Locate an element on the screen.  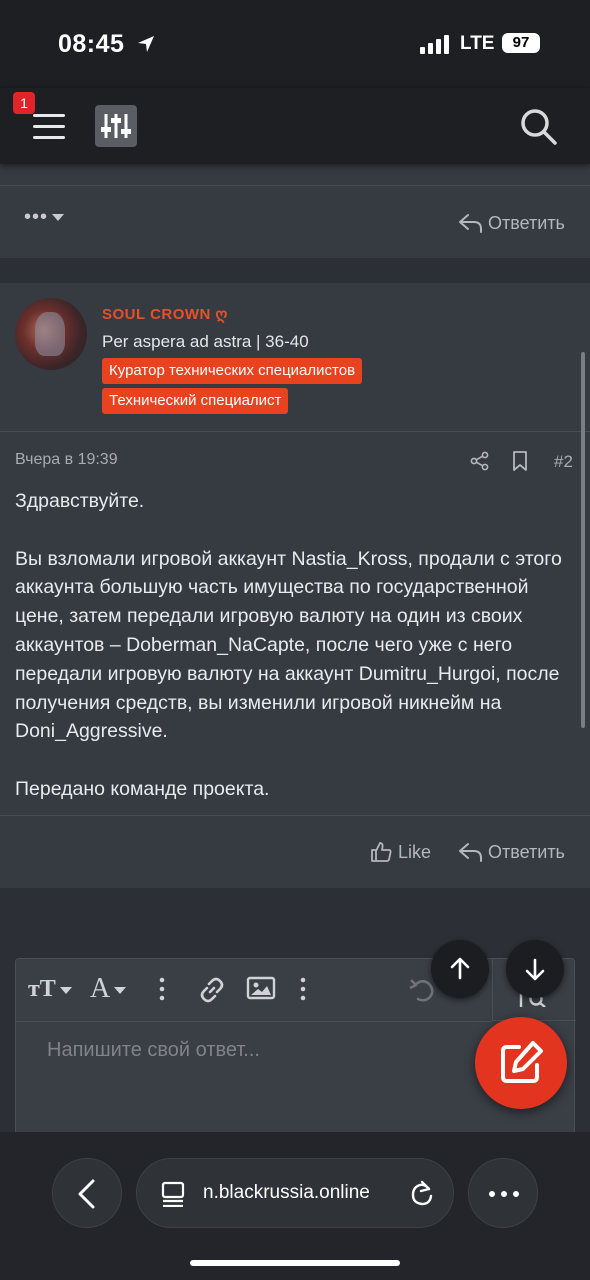
post-date: Вчера в 19:39 is located at coordinates (66, 460).